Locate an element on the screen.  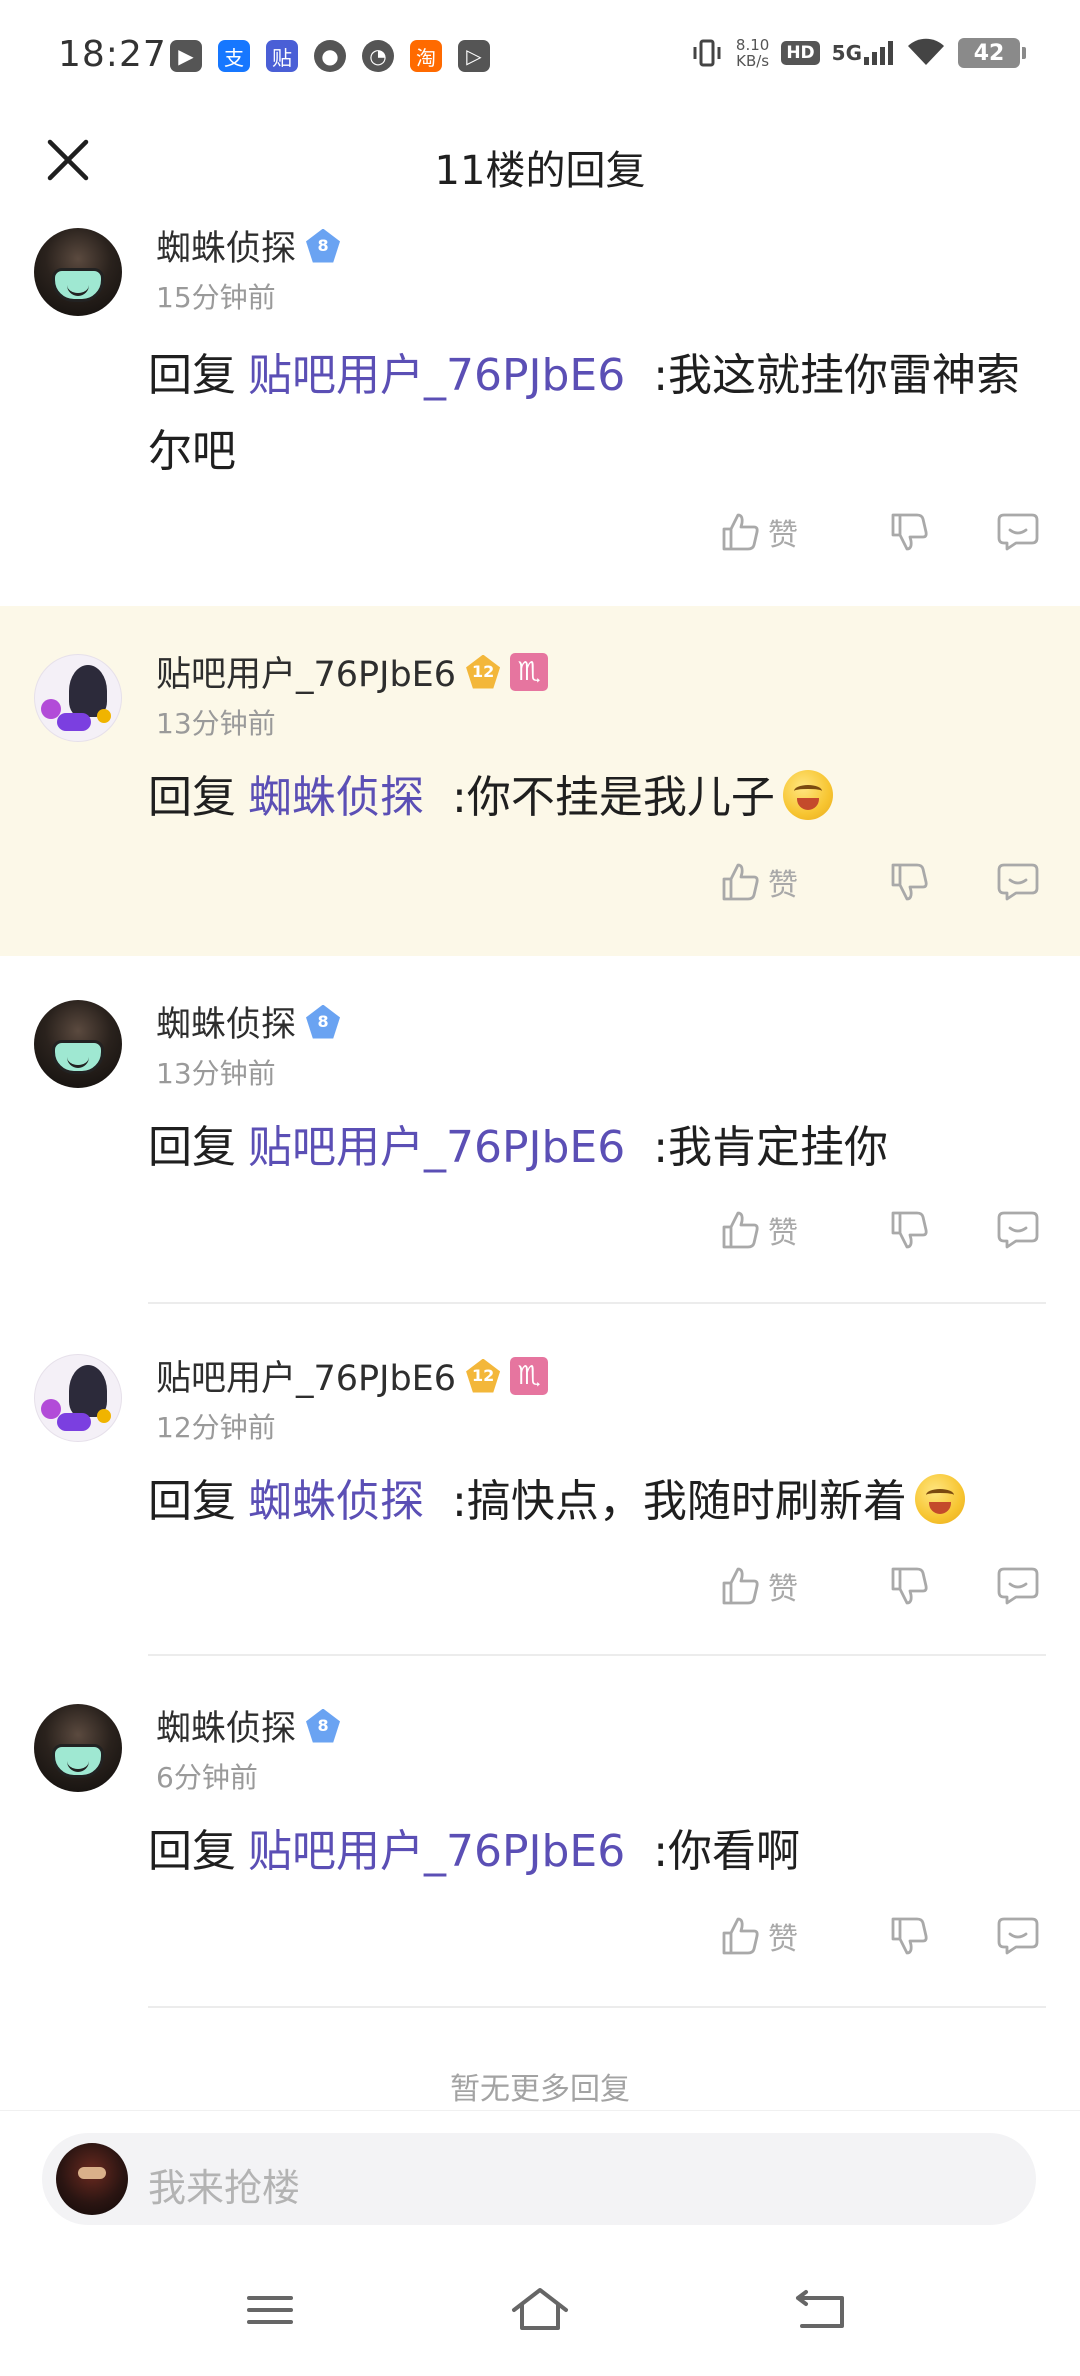
reply-item: 蜘蛛侦探 8 13分钟前 回复 贴吧用户_76PJbE6:我肯定挂你 赞 is located at coordinates (540, 1151).